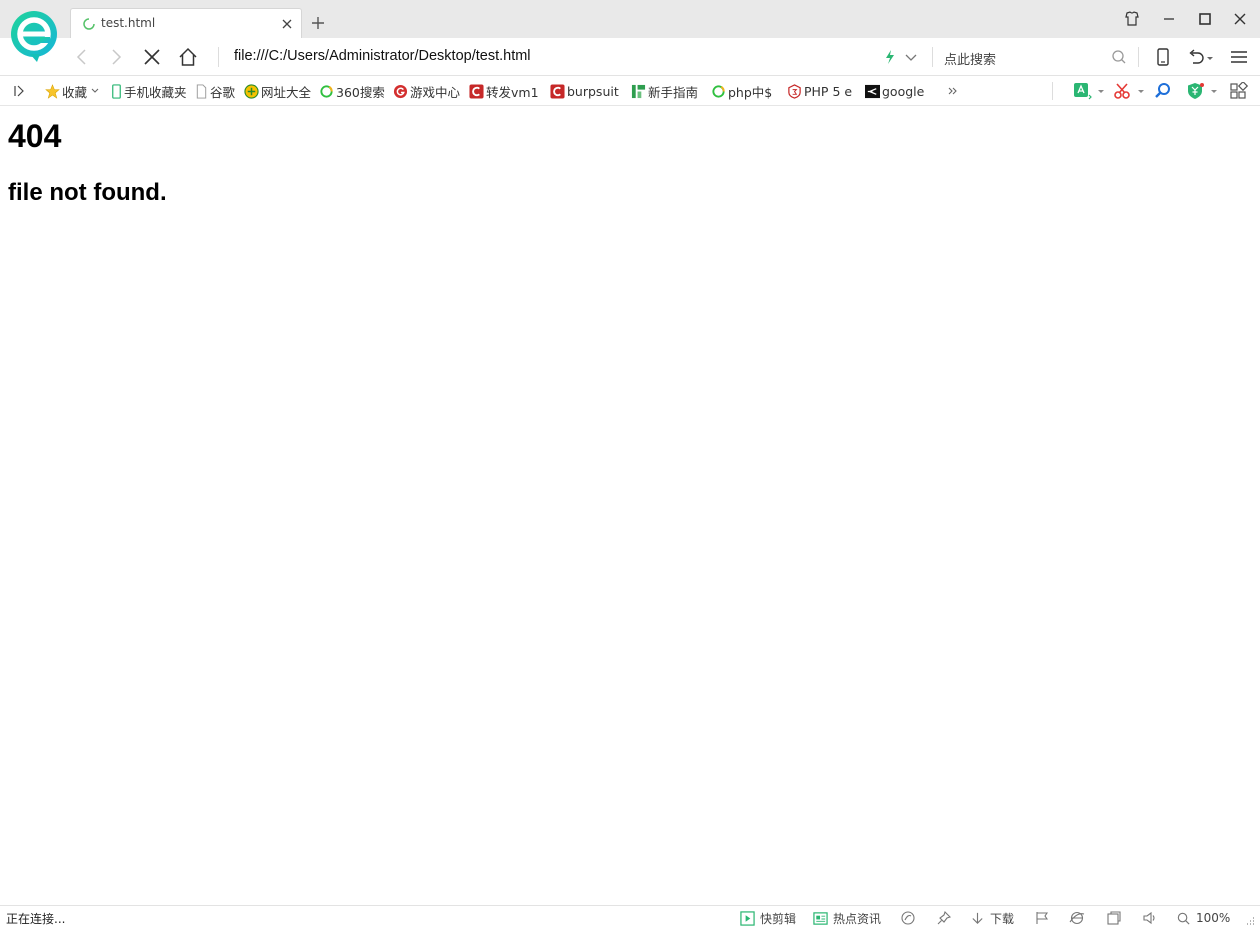 Image resolution: width=1260 pixels, height=929 pixels. I want to click on close-tab-icon, so click(287, 24).